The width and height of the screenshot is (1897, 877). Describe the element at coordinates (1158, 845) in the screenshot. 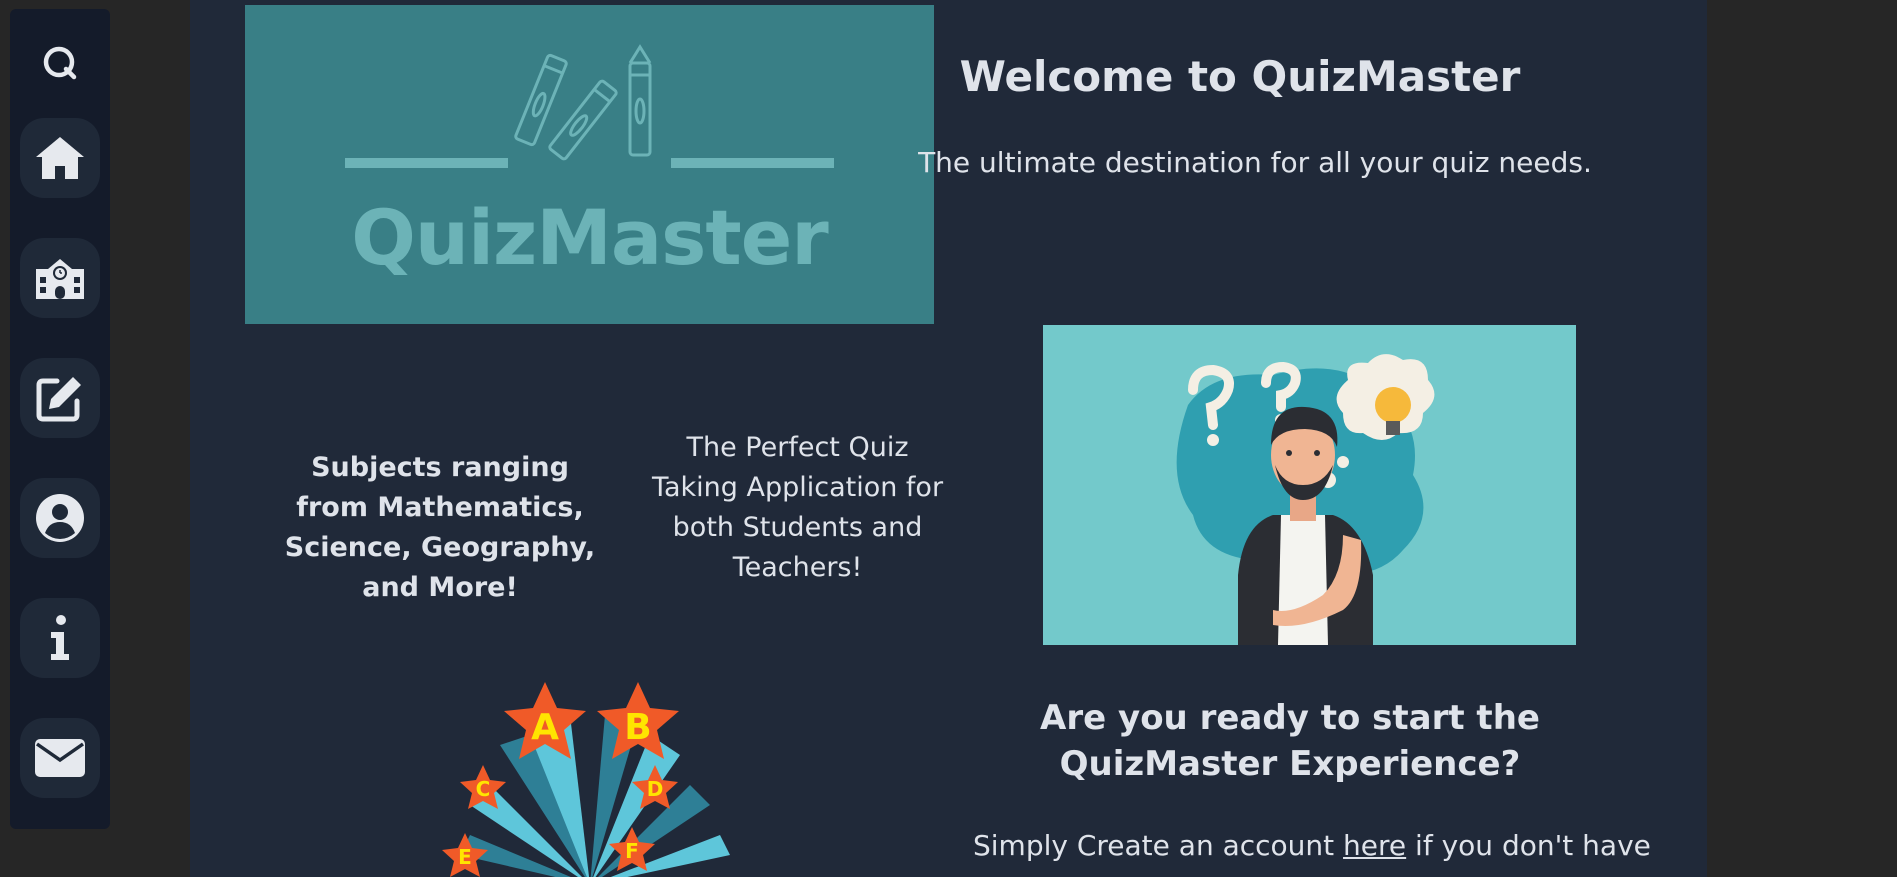

I see `cta-text-before: Simply Create an account` at that location.